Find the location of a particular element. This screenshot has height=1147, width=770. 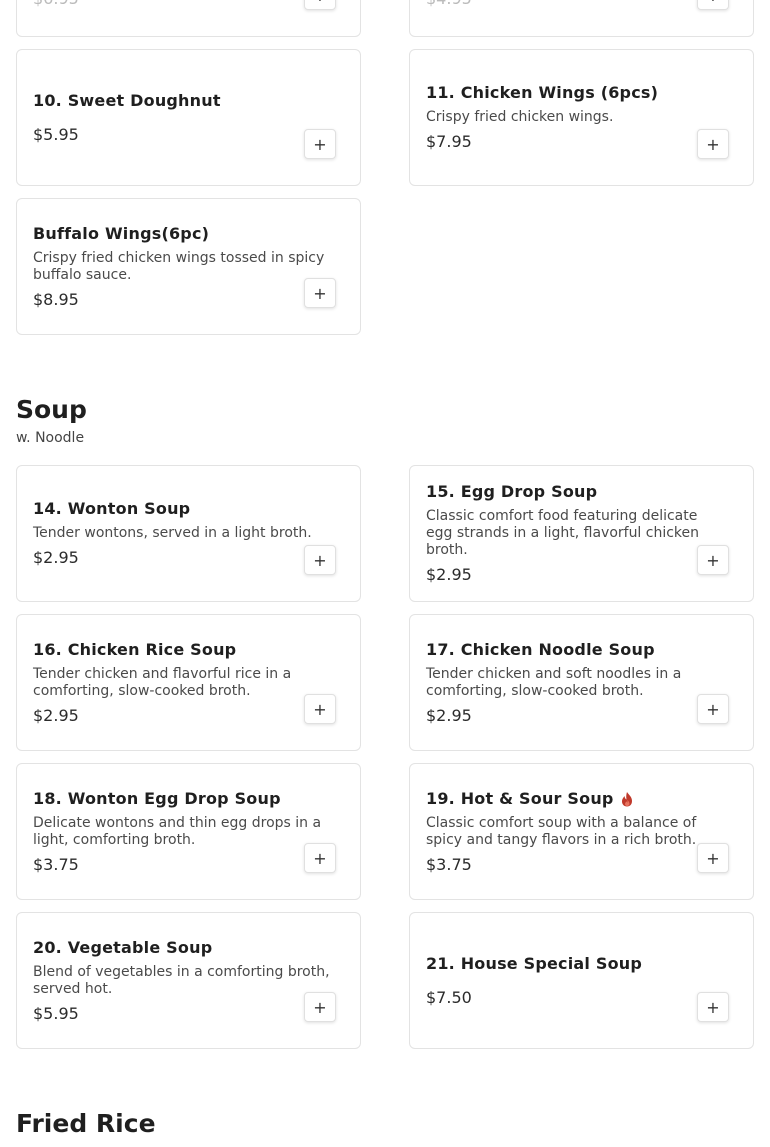

item-name: 20. Vegetable Soup is located at coordinates (166, 948).